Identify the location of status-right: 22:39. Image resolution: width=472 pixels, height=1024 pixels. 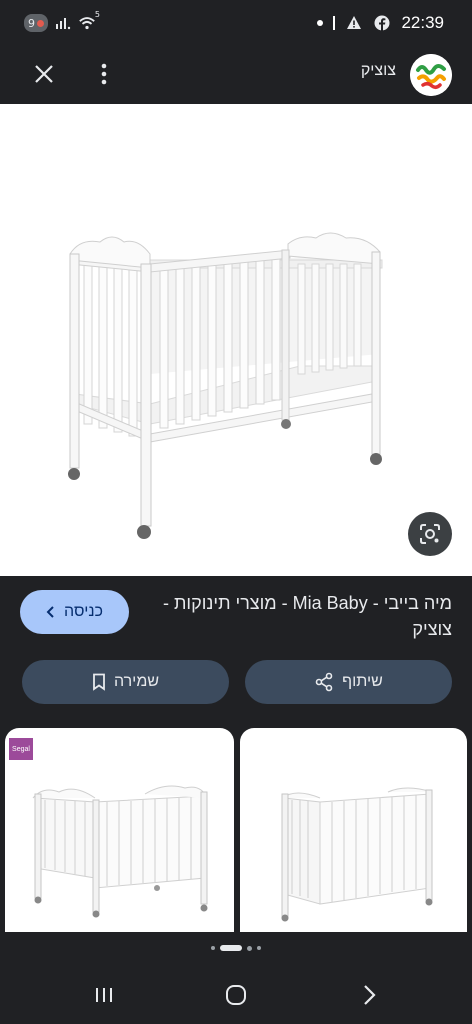
(380, 23).